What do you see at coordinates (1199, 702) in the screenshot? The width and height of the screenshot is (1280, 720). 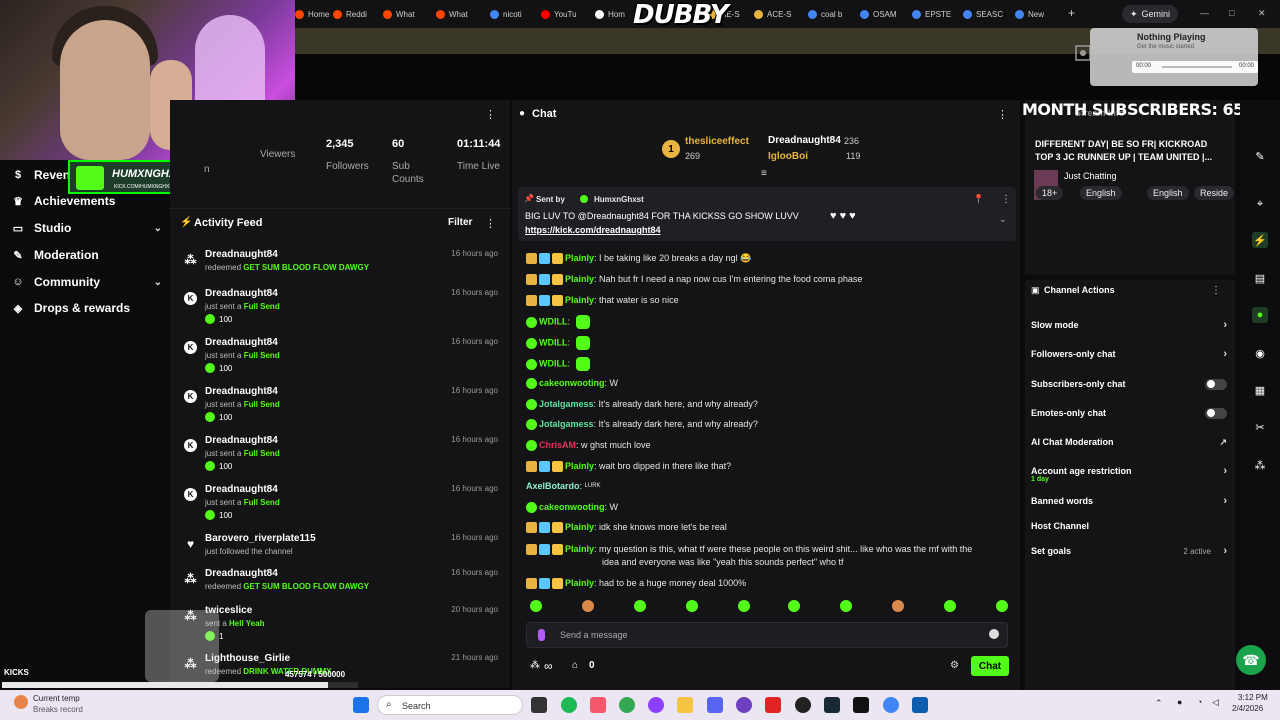 I see `wifi-icon: ◔` at bounding box center [1199, 702].